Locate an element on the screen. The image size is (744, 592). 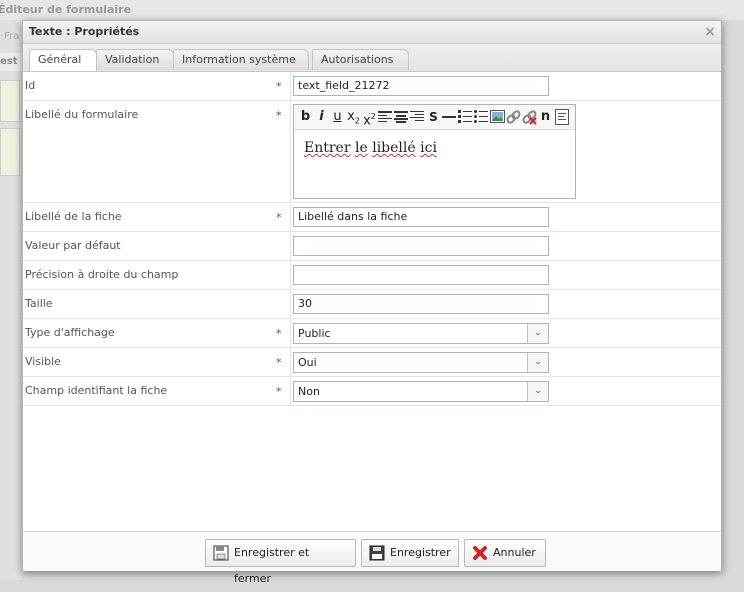
bullet-list-icon is located at coordinates (481, 119).